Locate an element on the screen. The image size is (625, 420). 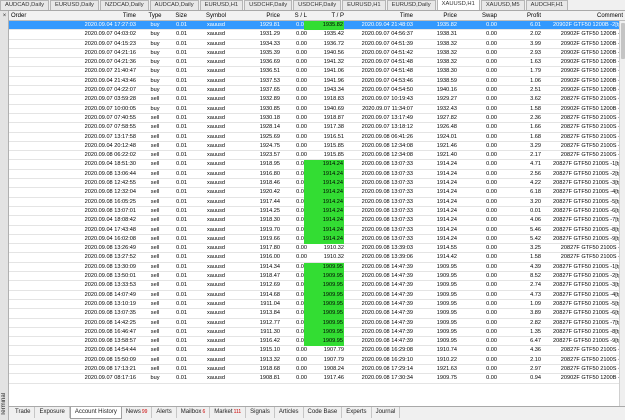
terminal-tab: News99 is located at coordinates (137, 412).